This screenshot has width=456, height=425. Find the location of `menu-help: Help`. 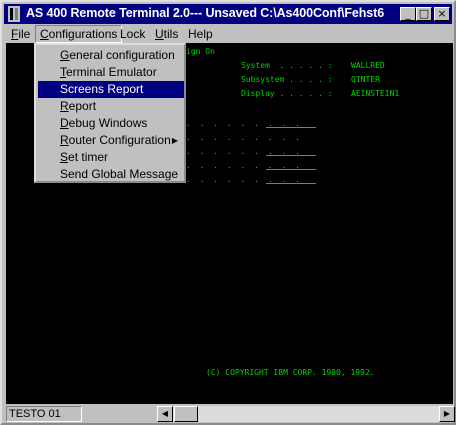

menu-help: Help is located at coordinates (200, 34).